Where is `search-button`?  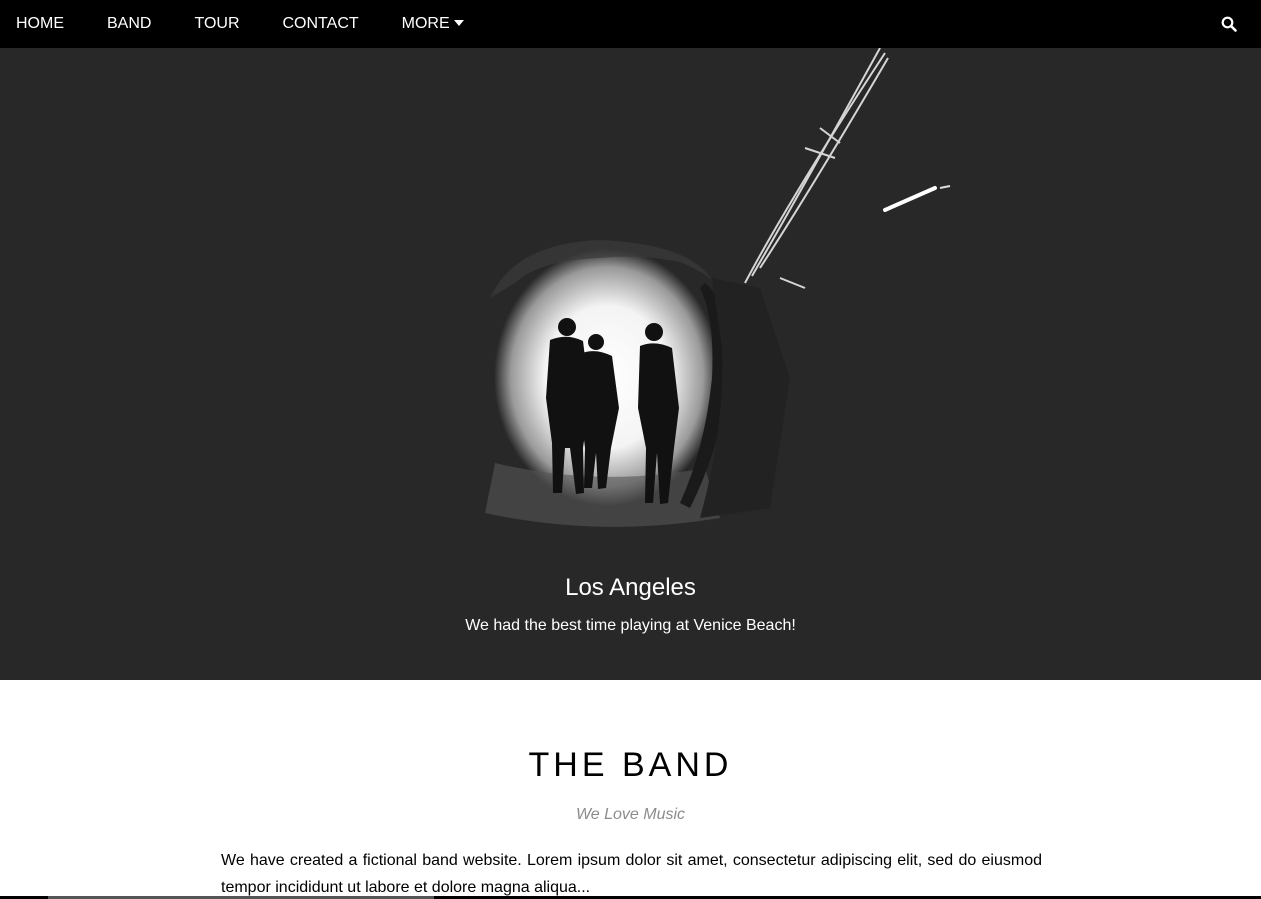 search-button is located at coordinates (1229, 24).